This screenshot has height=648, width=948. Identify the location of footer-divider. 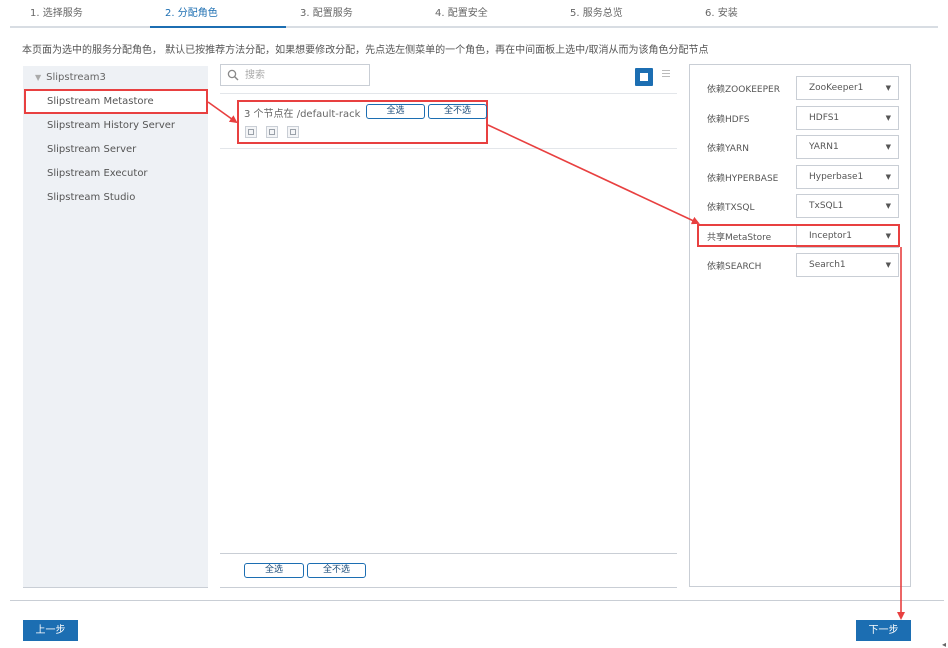
(477, 600).